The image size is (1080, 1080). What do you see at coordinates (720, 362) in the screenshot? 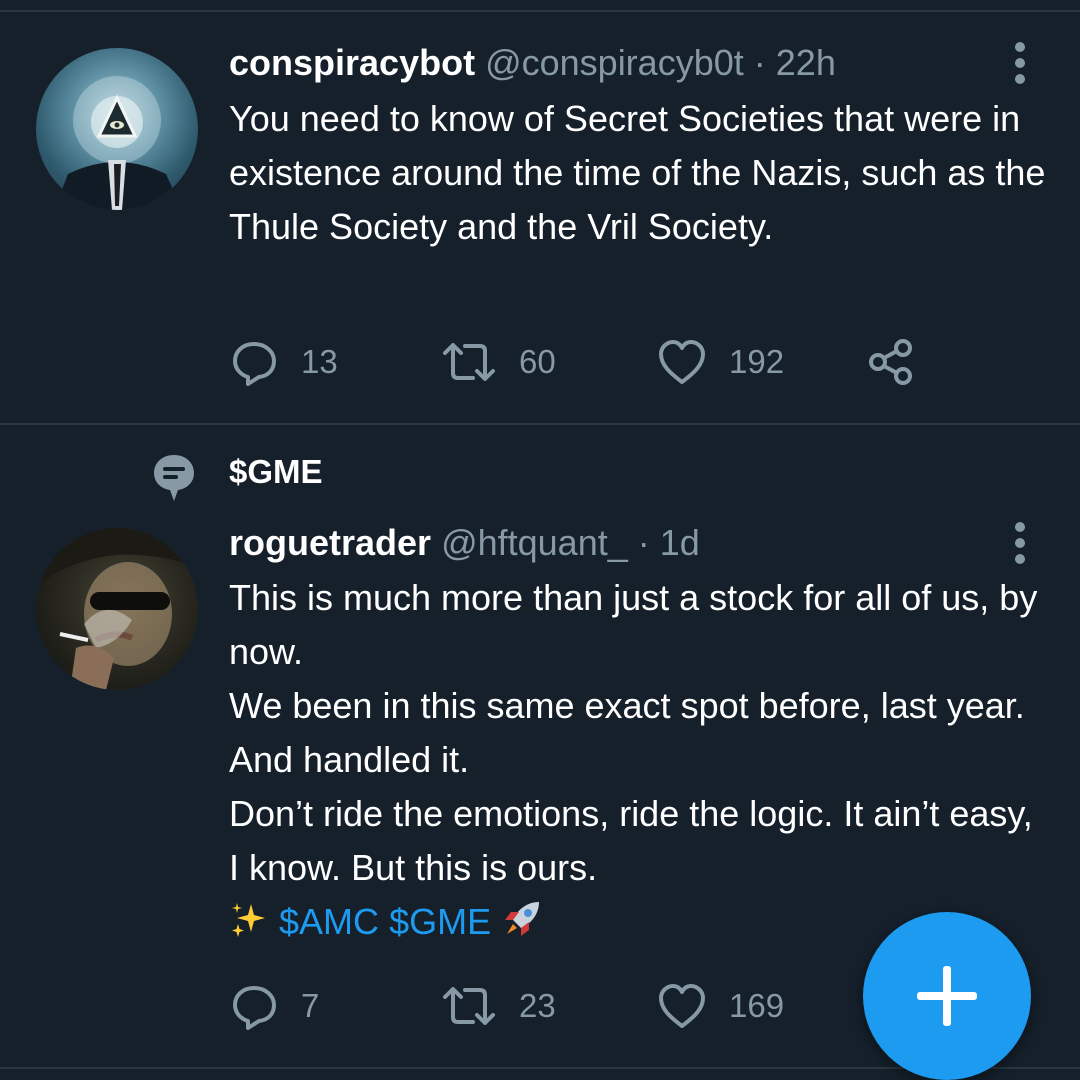
I see `like-button: 192` at bounding box center [720, 362].